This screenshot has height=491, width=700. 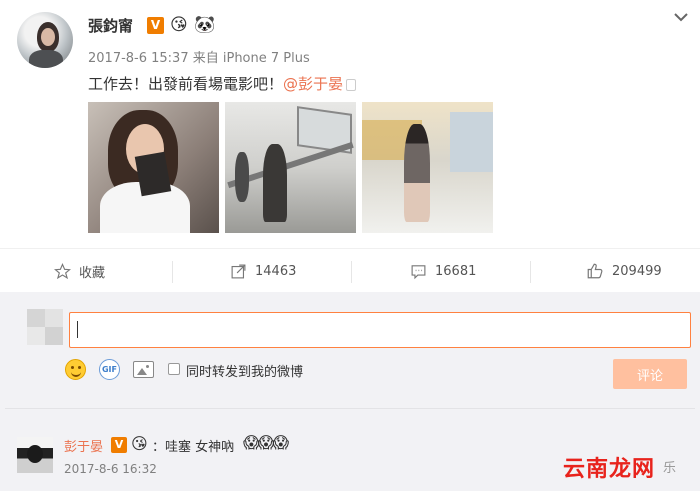 What do you see at coordinates (110, 25) in the screenshot?
I see `author-name: 張鈞甯` at bounding box center [110, 25].